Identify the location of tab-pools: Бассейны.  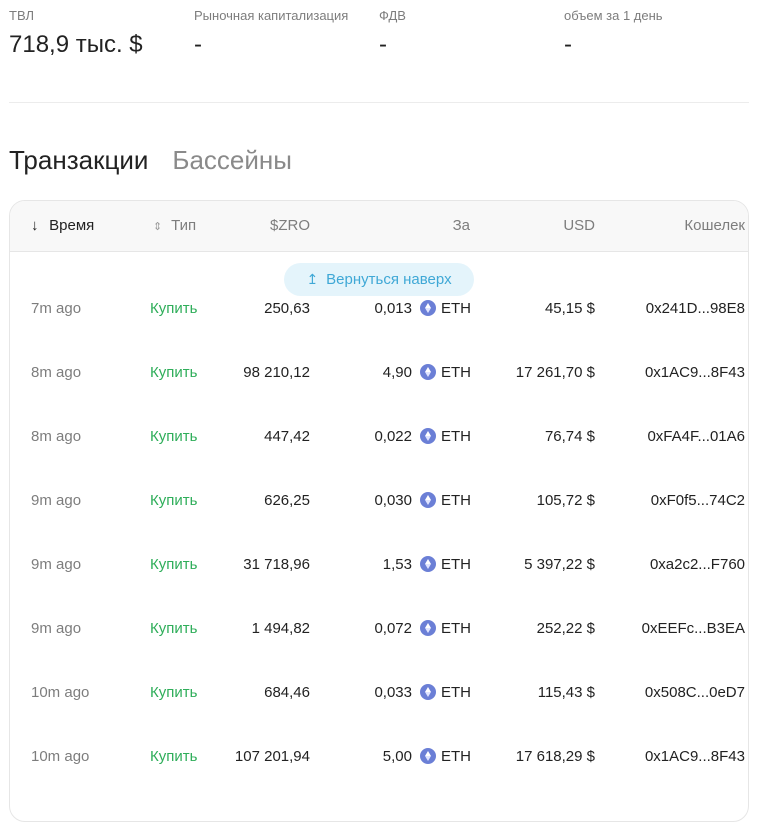
(232, 160).